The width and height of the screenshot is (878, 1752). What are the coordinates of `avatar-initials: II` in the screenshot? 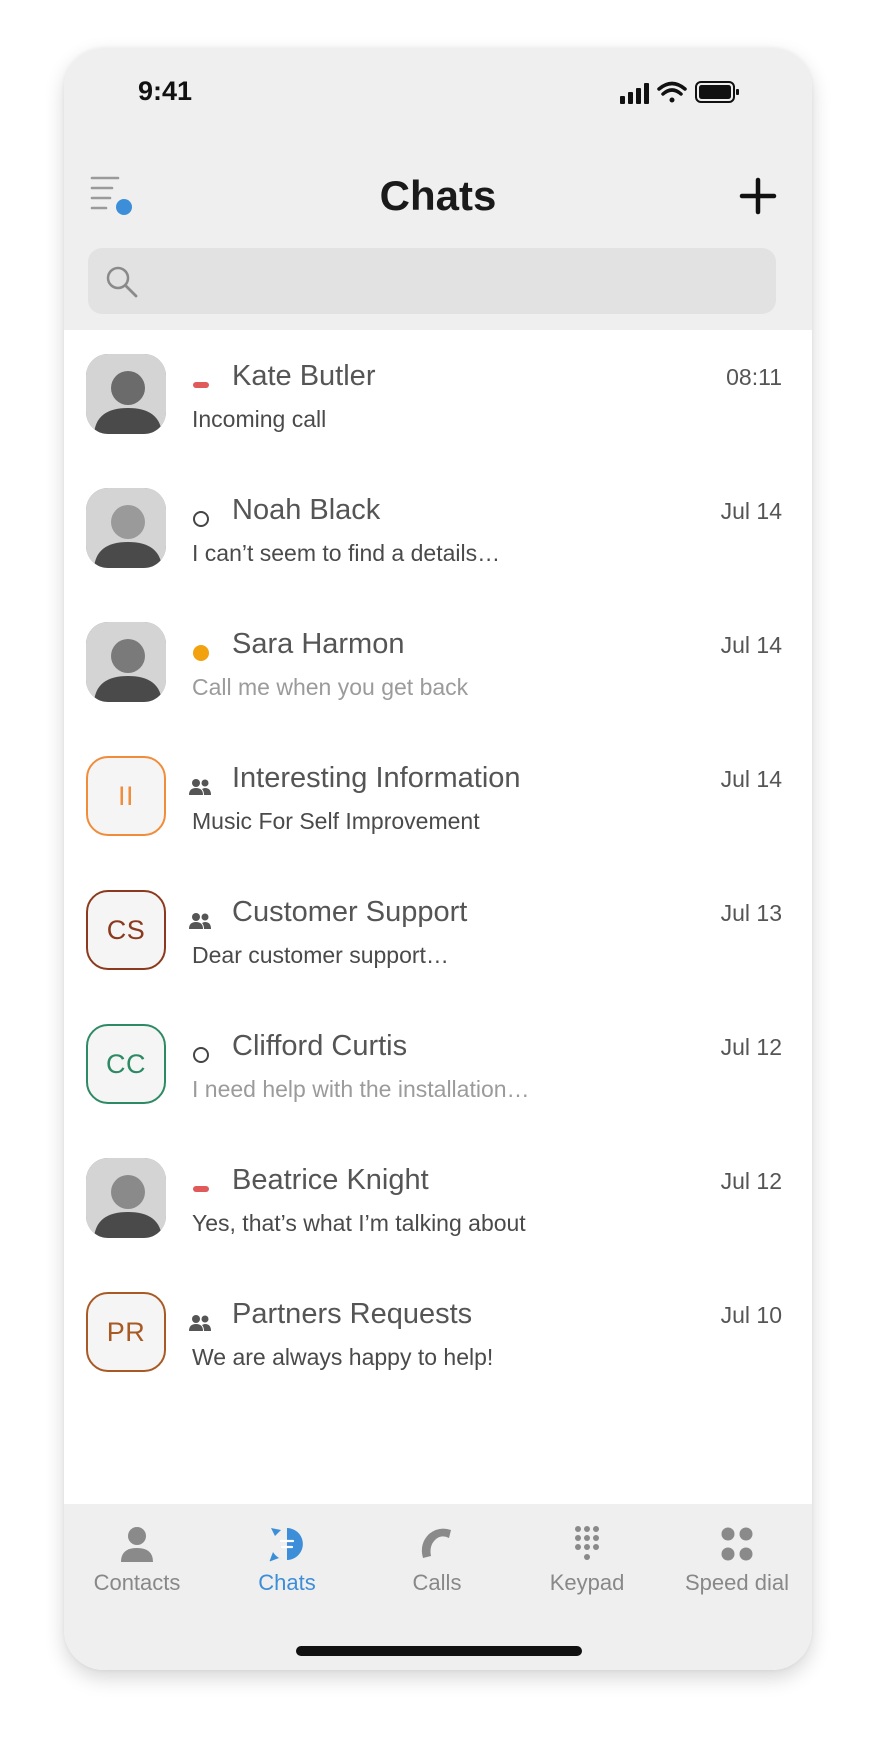 It's located at (125, 795).